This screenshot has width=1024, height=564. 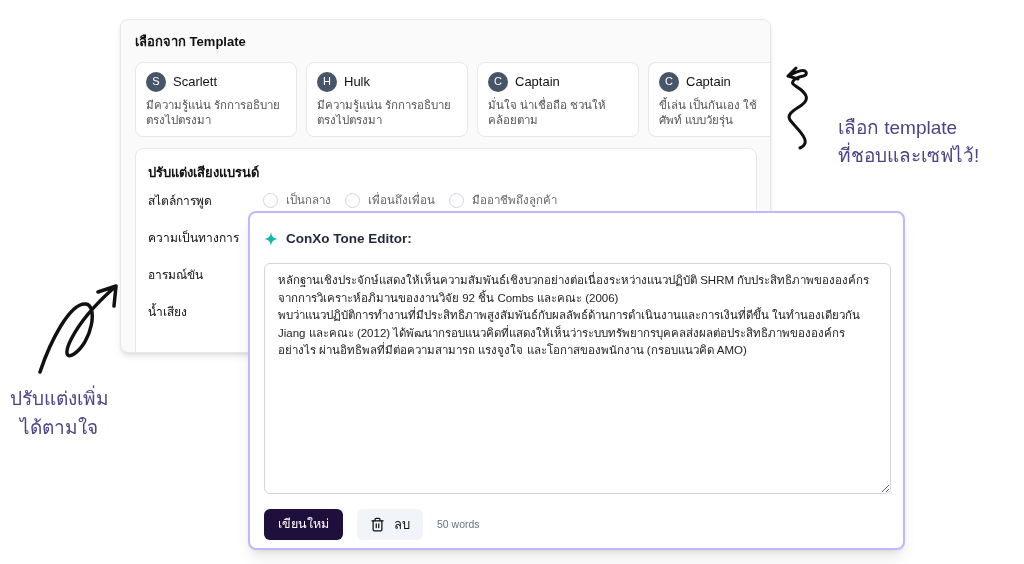 I want to click on radio-option: เพื่อนถึงเพื่อน, so click(x=390, y=200).